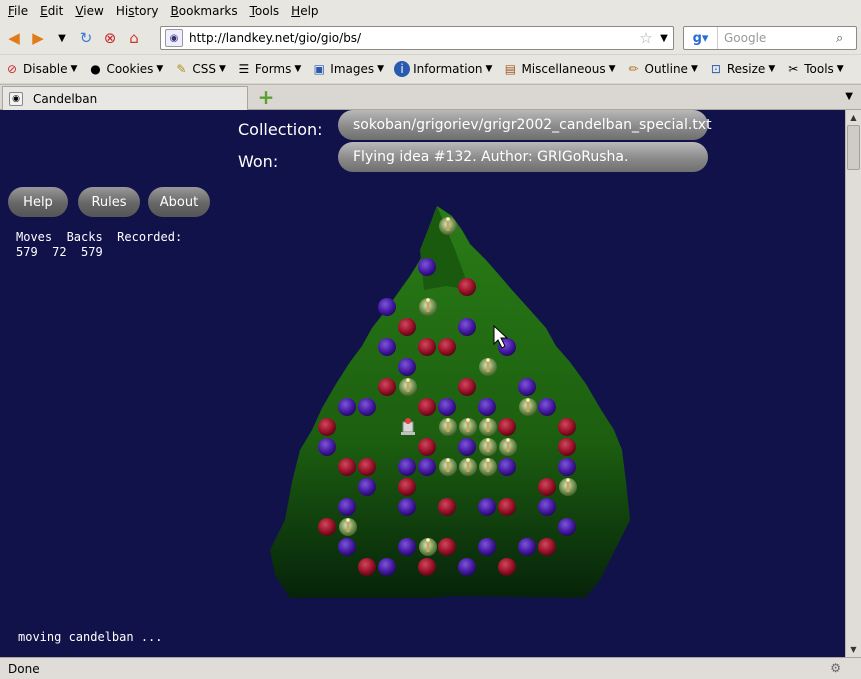  I want to click on menu-help: Help, so click(304, 11).